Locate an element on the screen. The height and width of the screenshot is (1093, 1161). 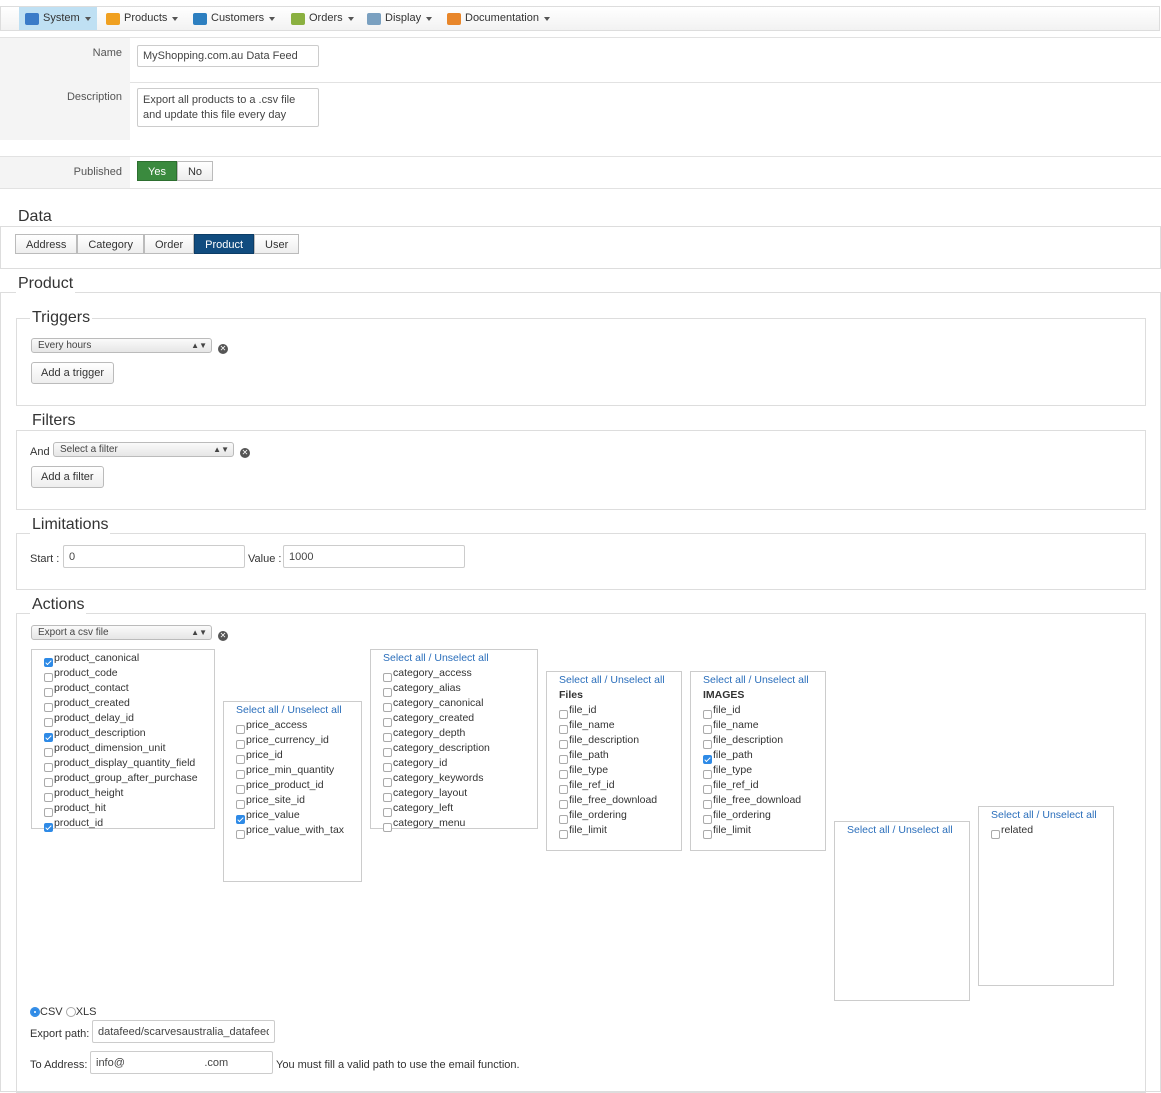
nav-system: System is located at coordinates (58, 18).